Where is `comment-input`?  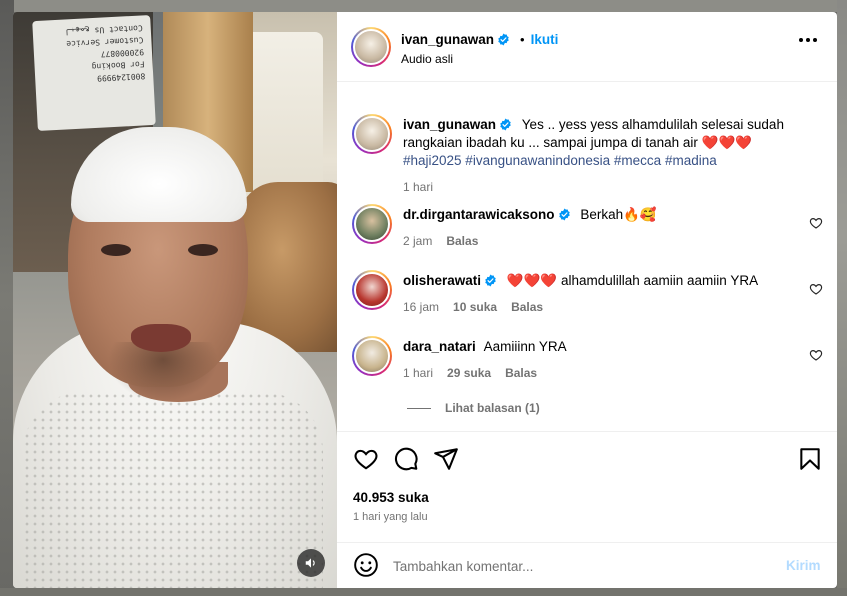 comment-input is located at coordinates (583, 566).